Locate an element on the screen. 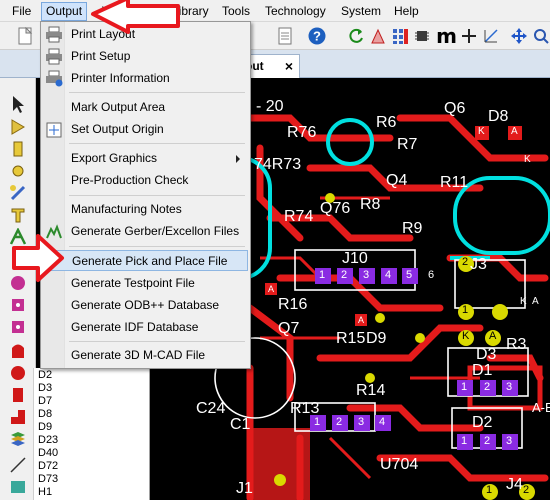 Image resolution: width=550 pixels, height=500 pixels. menu-item-mark-output-area: Mark Output Area is located at coordinates (145, 107).